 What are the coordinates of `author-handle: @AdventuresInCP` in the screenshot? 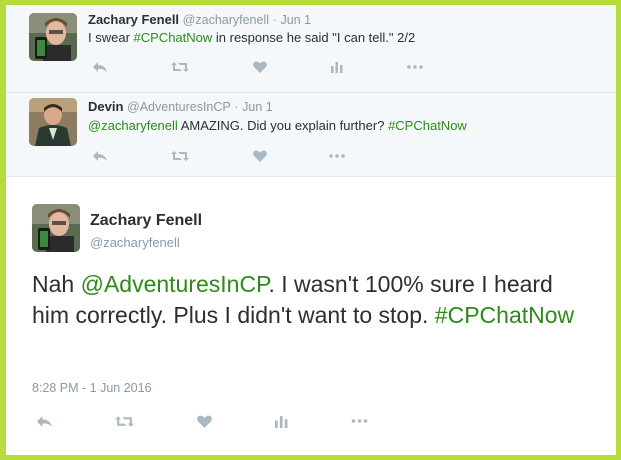 It's located at (179, 107).